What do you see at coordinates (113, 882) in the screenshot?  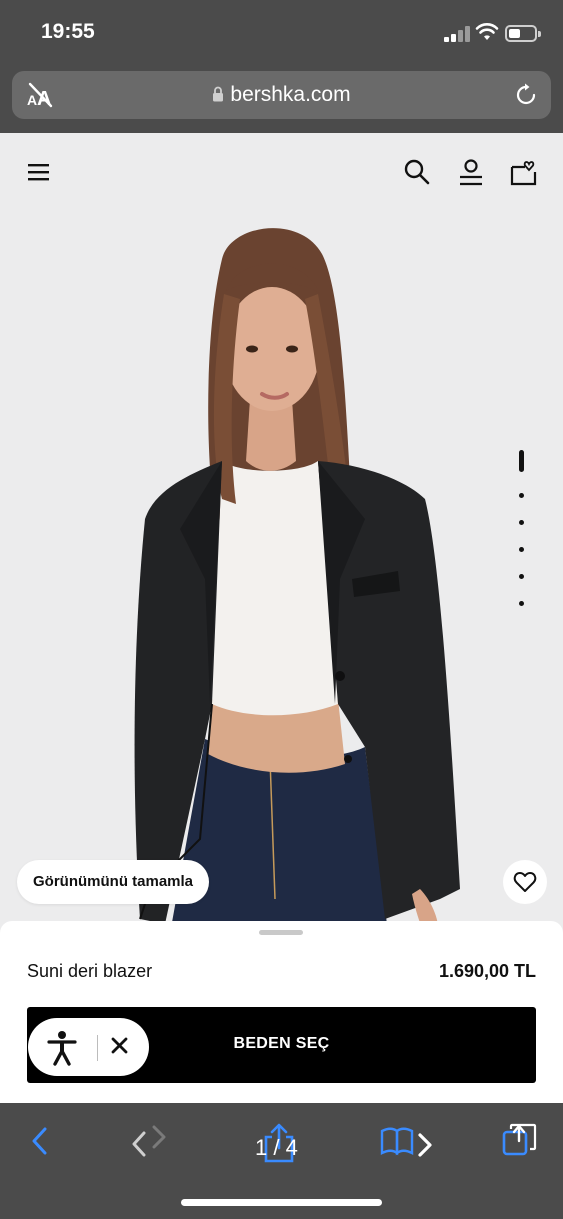 I see `complete-look-button: Görünümünü tamamla` at bounding box center [113, 882].